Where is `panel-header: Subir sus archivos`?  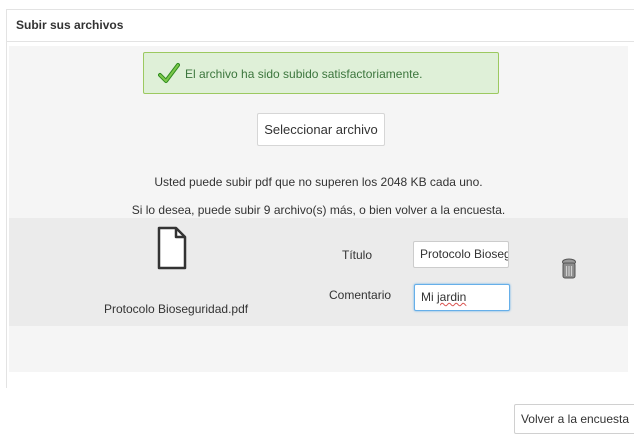
panel-header: Subir sus archivos is located at coordinates (320, 26).